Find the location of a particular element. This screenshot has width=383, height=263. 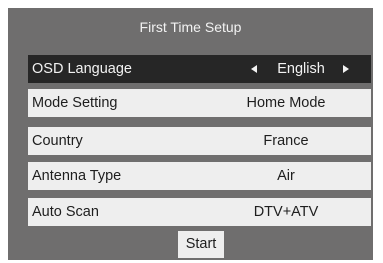

antenna-type-row: Antenna Type Air is located at coordinates (199, 176).